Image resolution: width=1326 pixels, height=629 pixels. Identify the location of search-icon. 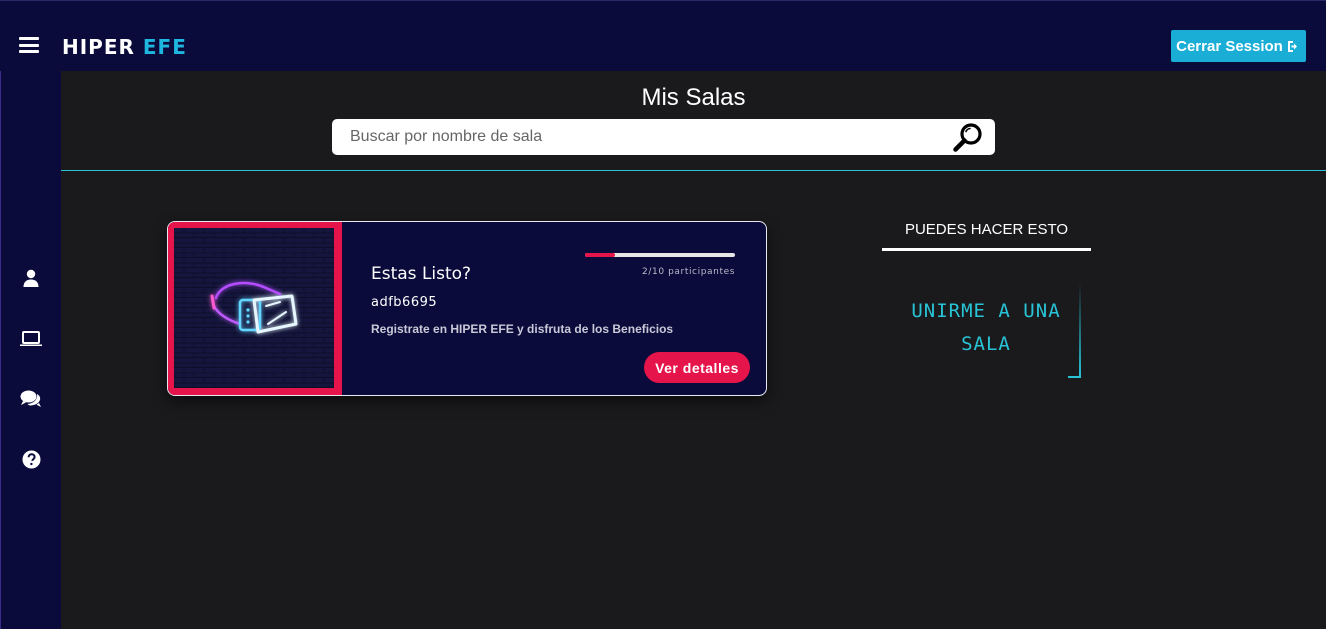
(968, 138).